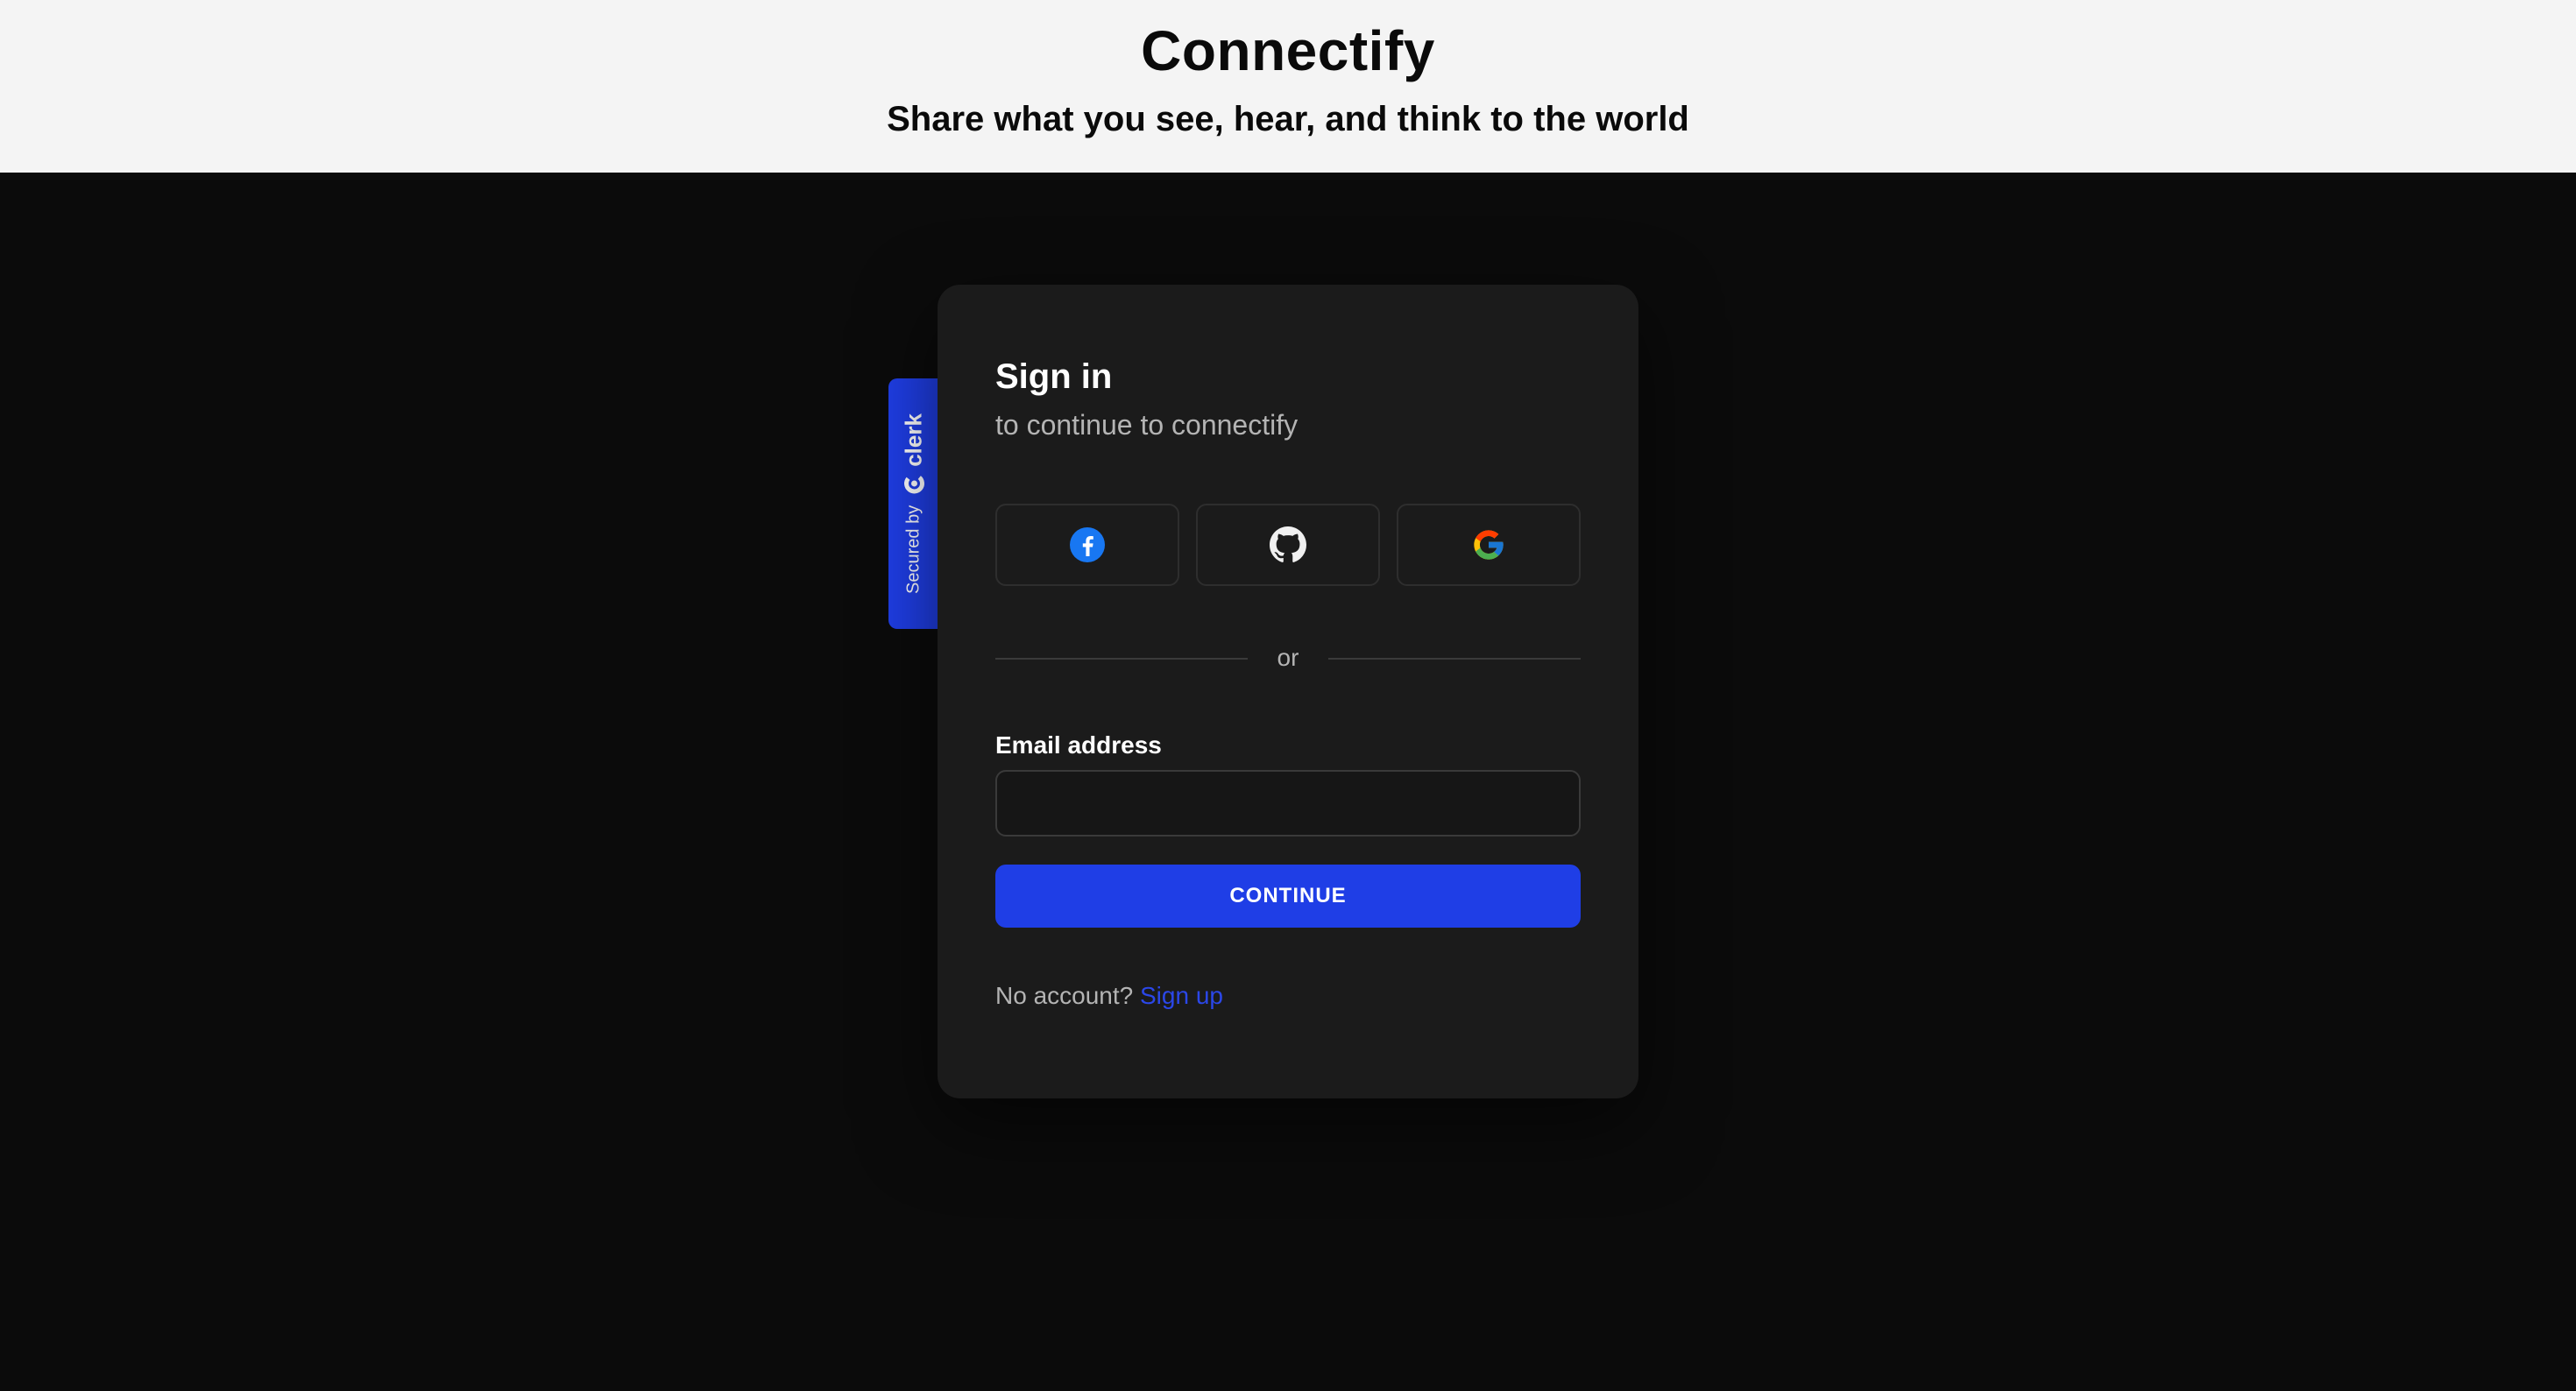 Image resolution: width=2576 pixels, height=1391 pixels. What do you see at coordinates (1064, 995) in the screenshot?
I see `no-account-text: No account?` at bounding box center [1064, 995].